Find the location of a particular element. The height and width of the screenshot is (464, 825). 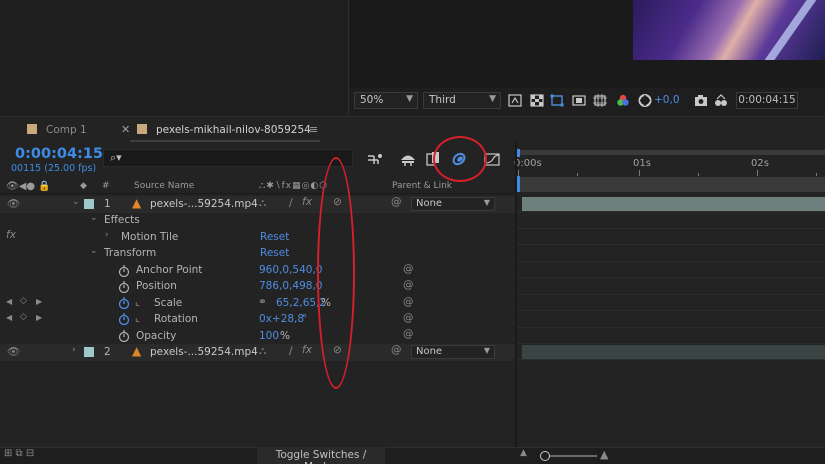

transform-group-label: Transform is located at coordinates (130, 253).